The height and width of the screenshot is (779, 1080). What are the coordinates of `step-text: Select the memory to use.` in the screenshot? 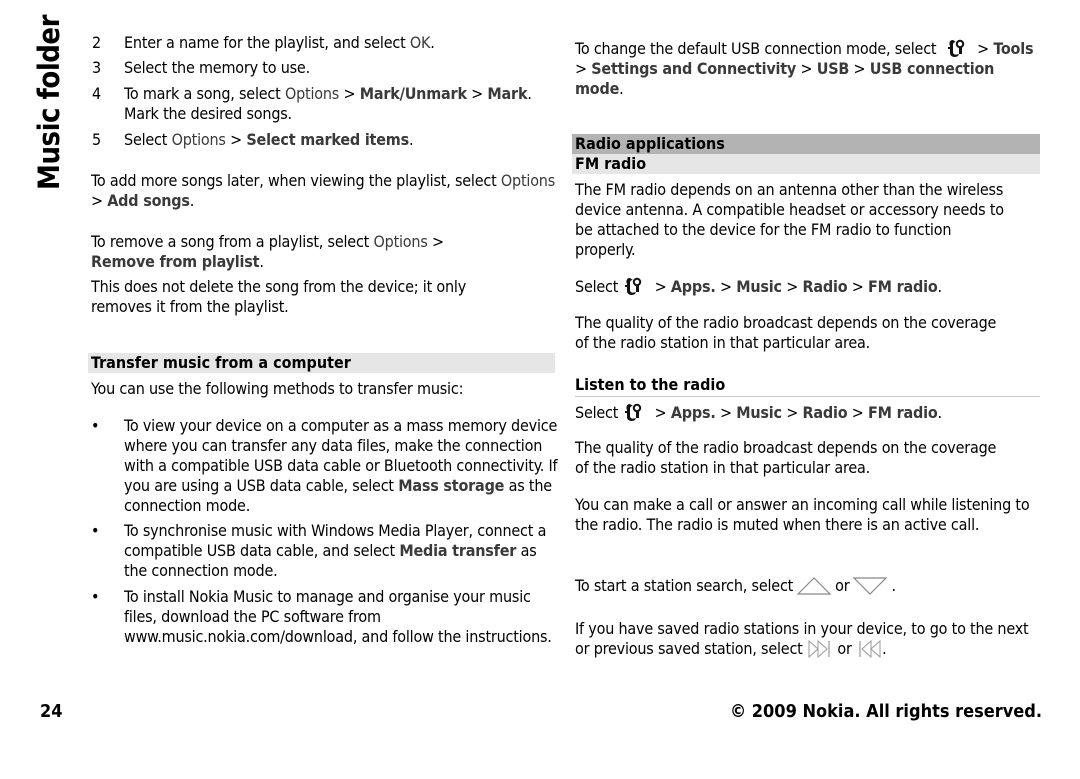 It's located at (217, 67).